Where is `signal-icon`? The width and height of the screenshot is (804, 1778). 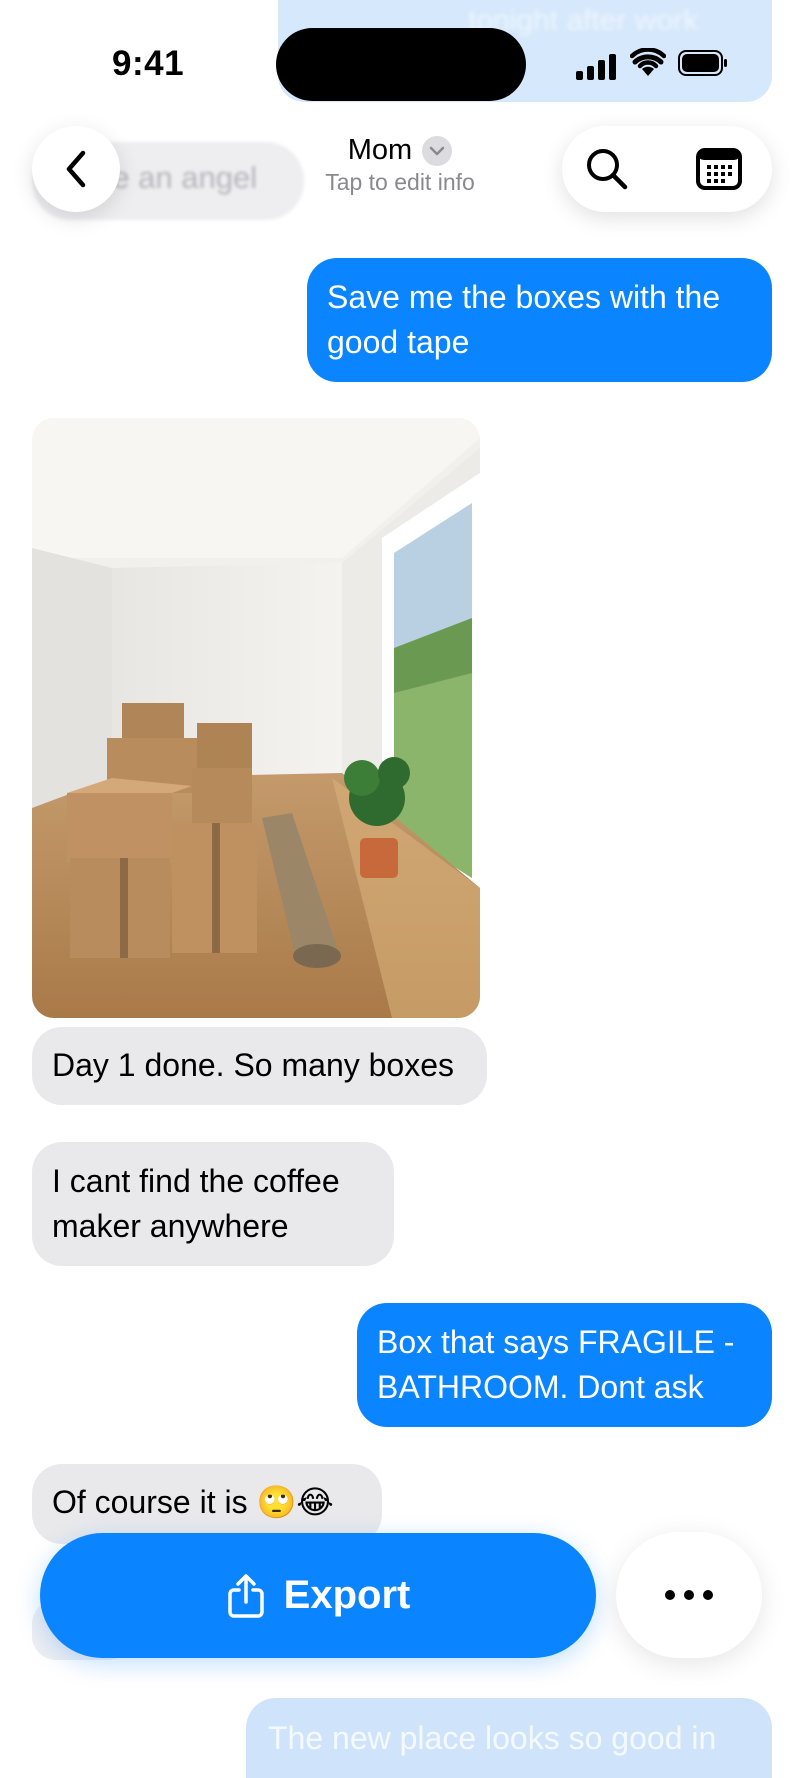 signal-icon is located at coordinates (596, 66).